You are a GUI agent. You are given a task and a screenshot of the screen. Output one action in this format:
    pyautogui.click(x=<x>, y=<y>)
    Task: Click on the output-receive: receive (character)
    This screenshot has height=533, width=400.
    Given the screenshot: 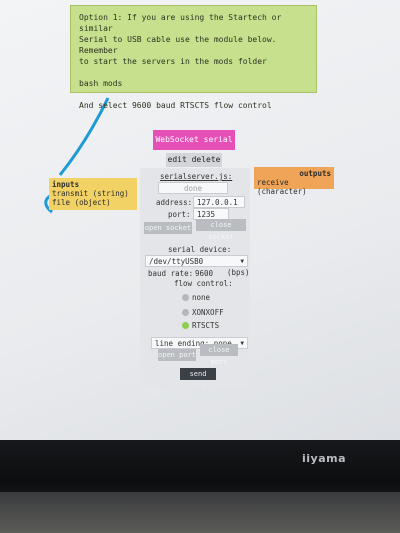 What is the action you would take?
    pyautogui.click(x=294, y=187)
    